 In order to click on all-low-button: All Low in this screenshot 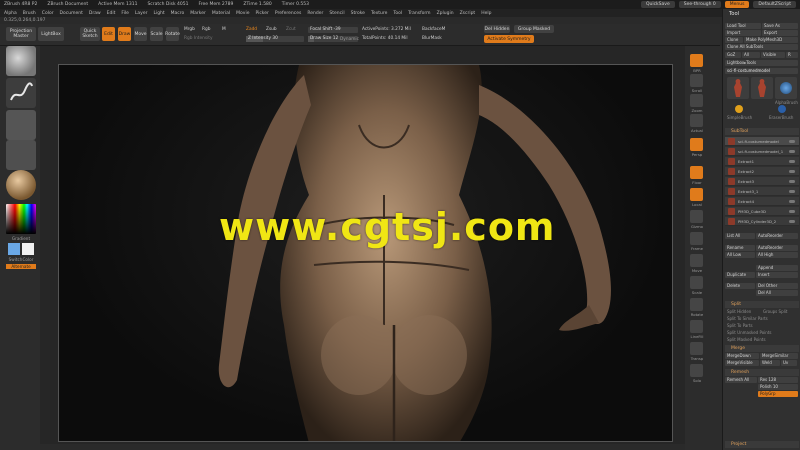, I will do `click(740, 255)`.